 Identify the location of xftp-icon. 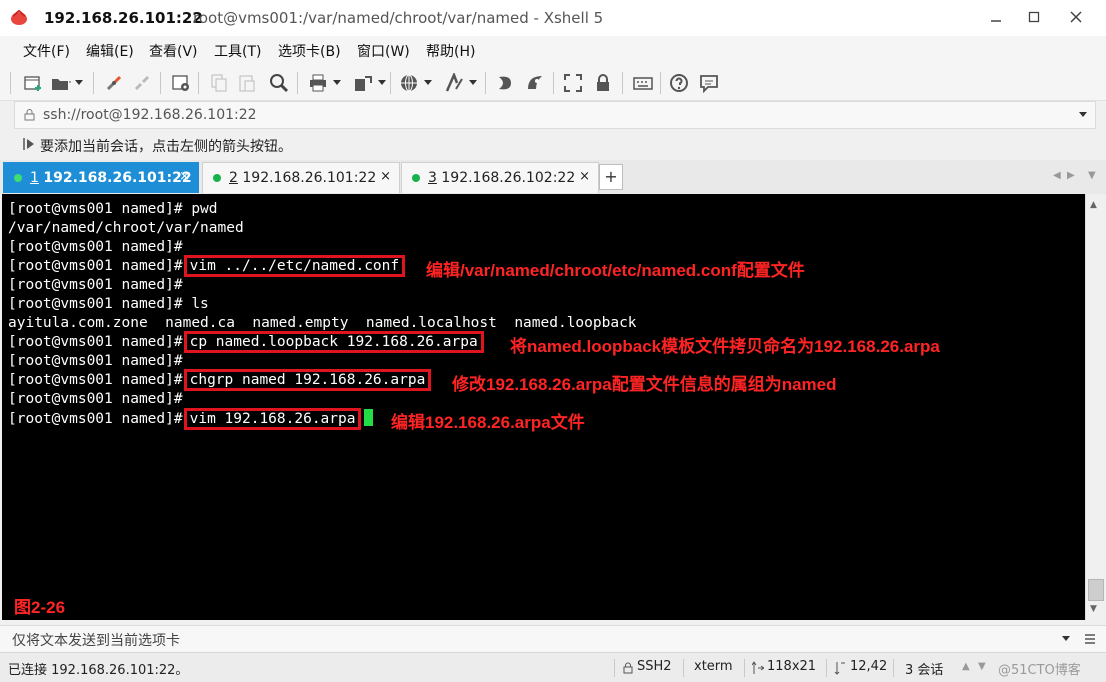
(505, 83).